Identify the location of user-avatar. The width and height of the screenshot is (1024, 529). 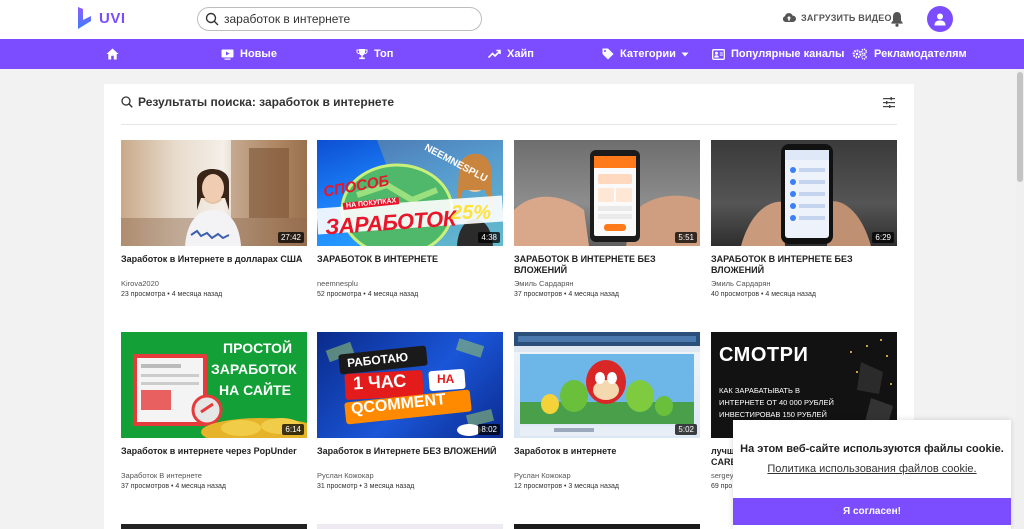
(940, 19).